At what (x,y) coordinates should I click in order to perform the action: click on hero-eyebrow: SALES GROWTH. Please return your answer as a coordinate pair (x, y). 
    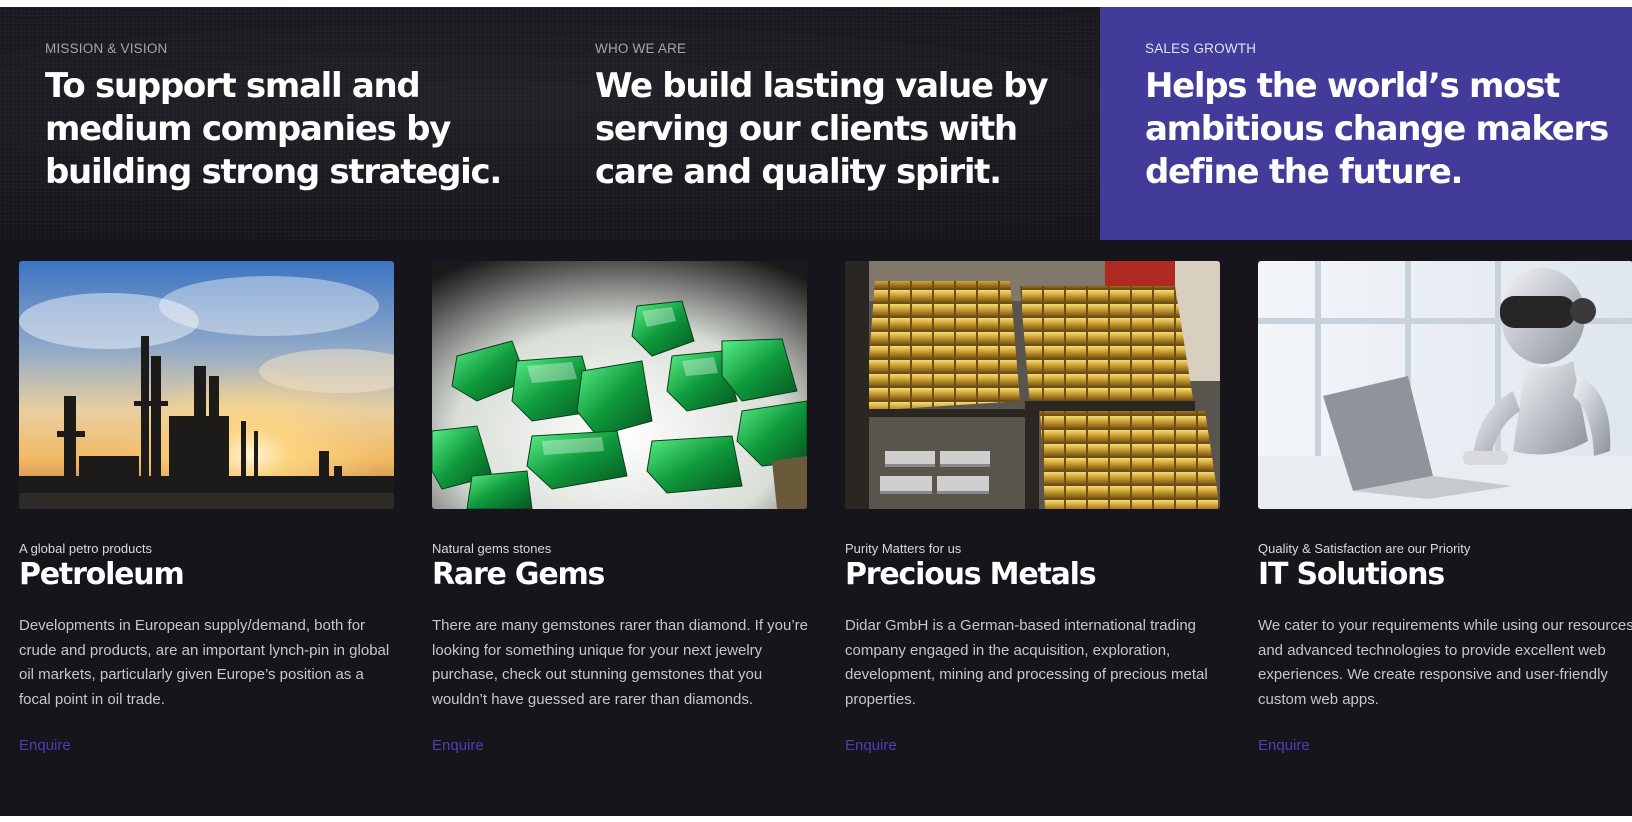
    Looking at the image, I should click on (1201, 48).